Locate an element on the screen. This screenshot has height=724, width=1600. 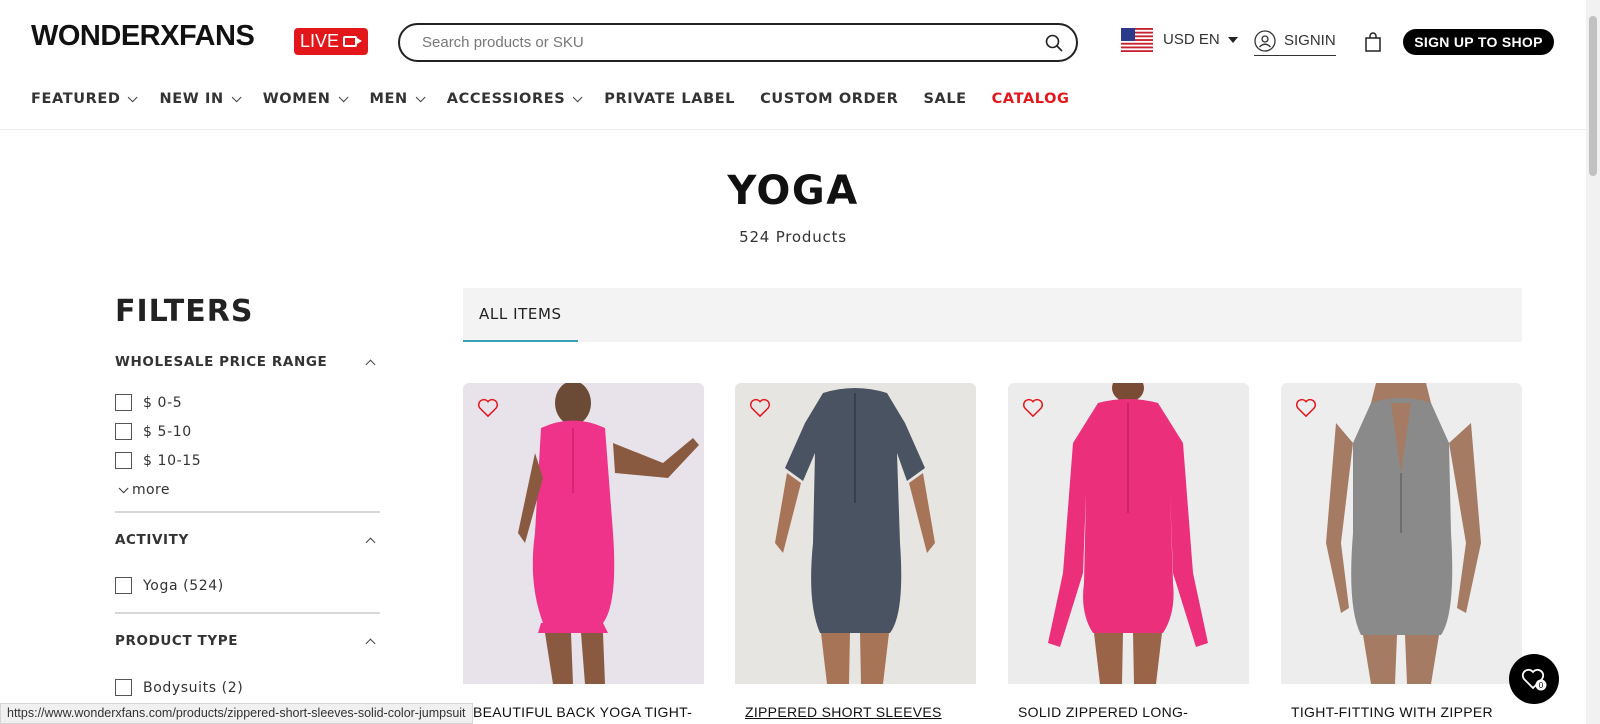
signin-link: SIGNIN is located at coordinates (1295, 42).